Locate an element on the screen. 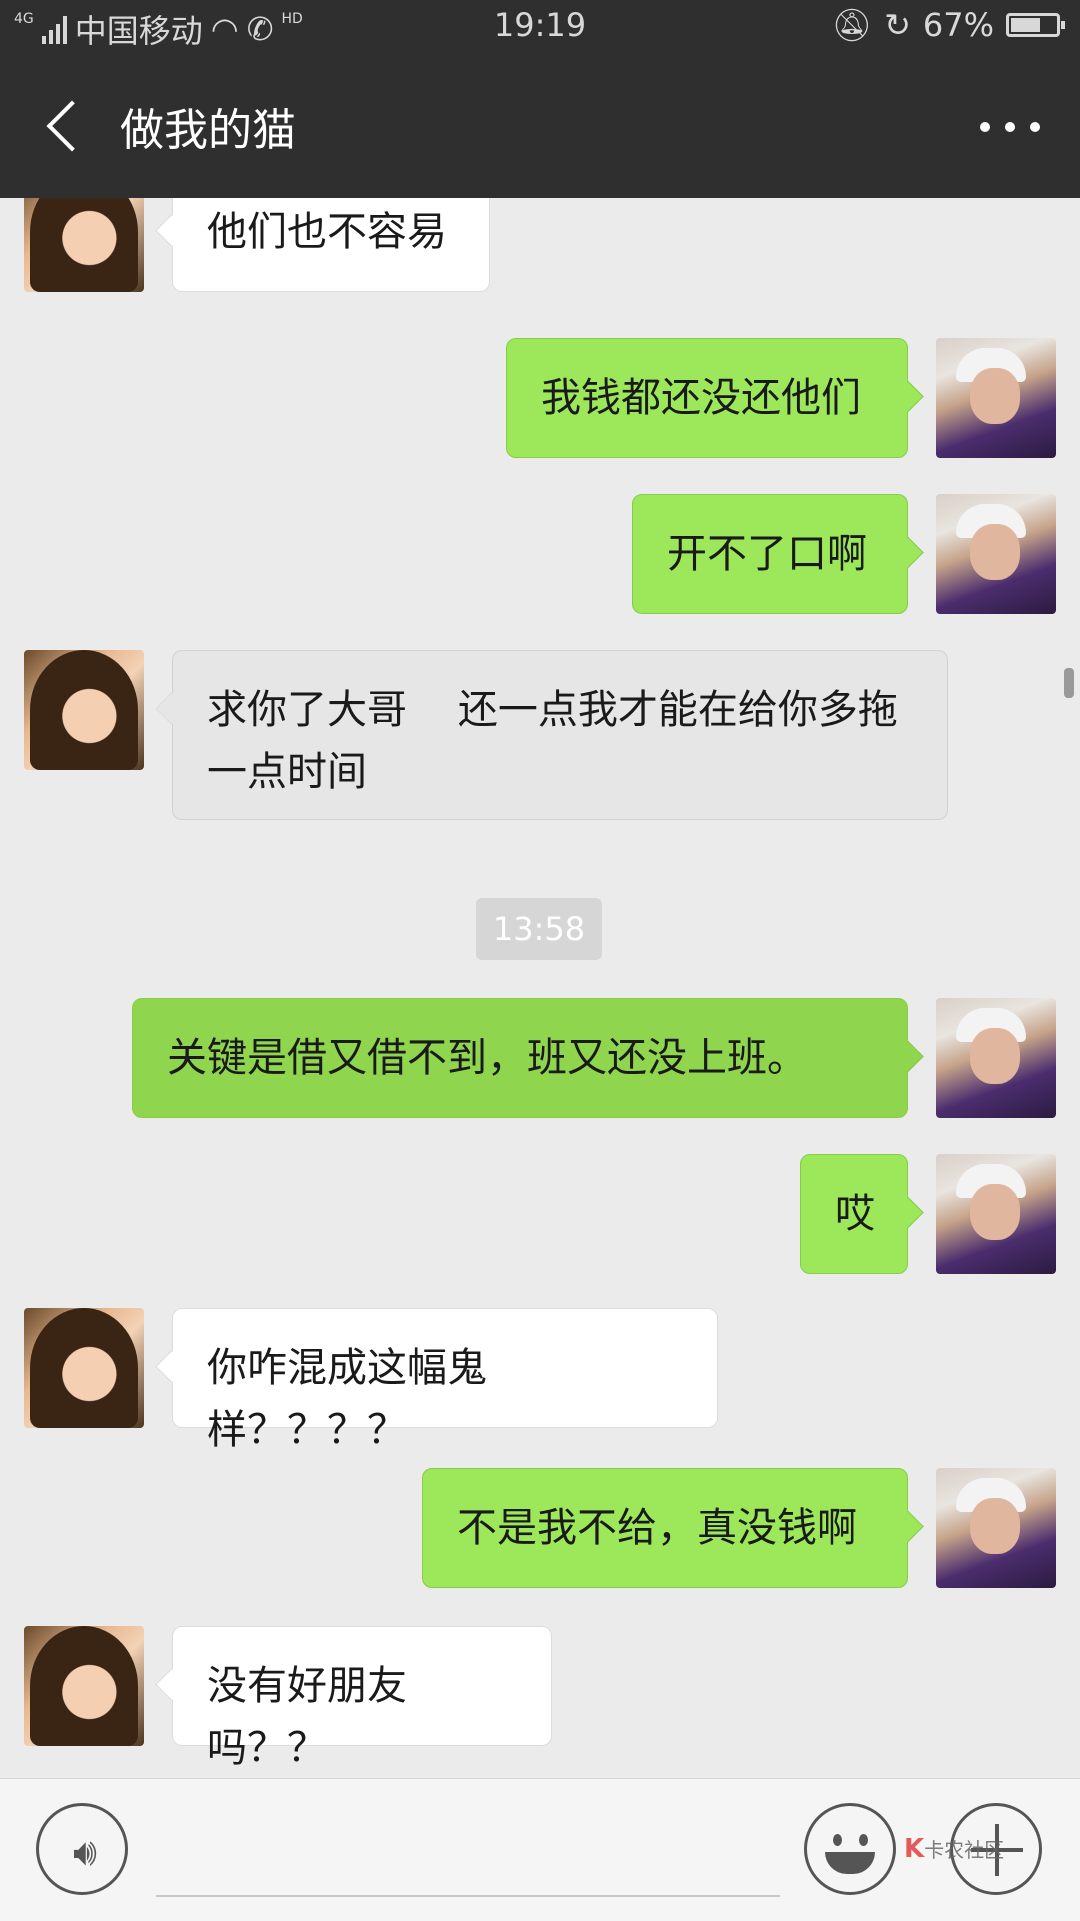  incoming-message: 他们也不容易 is located at coordinates (331, 245).